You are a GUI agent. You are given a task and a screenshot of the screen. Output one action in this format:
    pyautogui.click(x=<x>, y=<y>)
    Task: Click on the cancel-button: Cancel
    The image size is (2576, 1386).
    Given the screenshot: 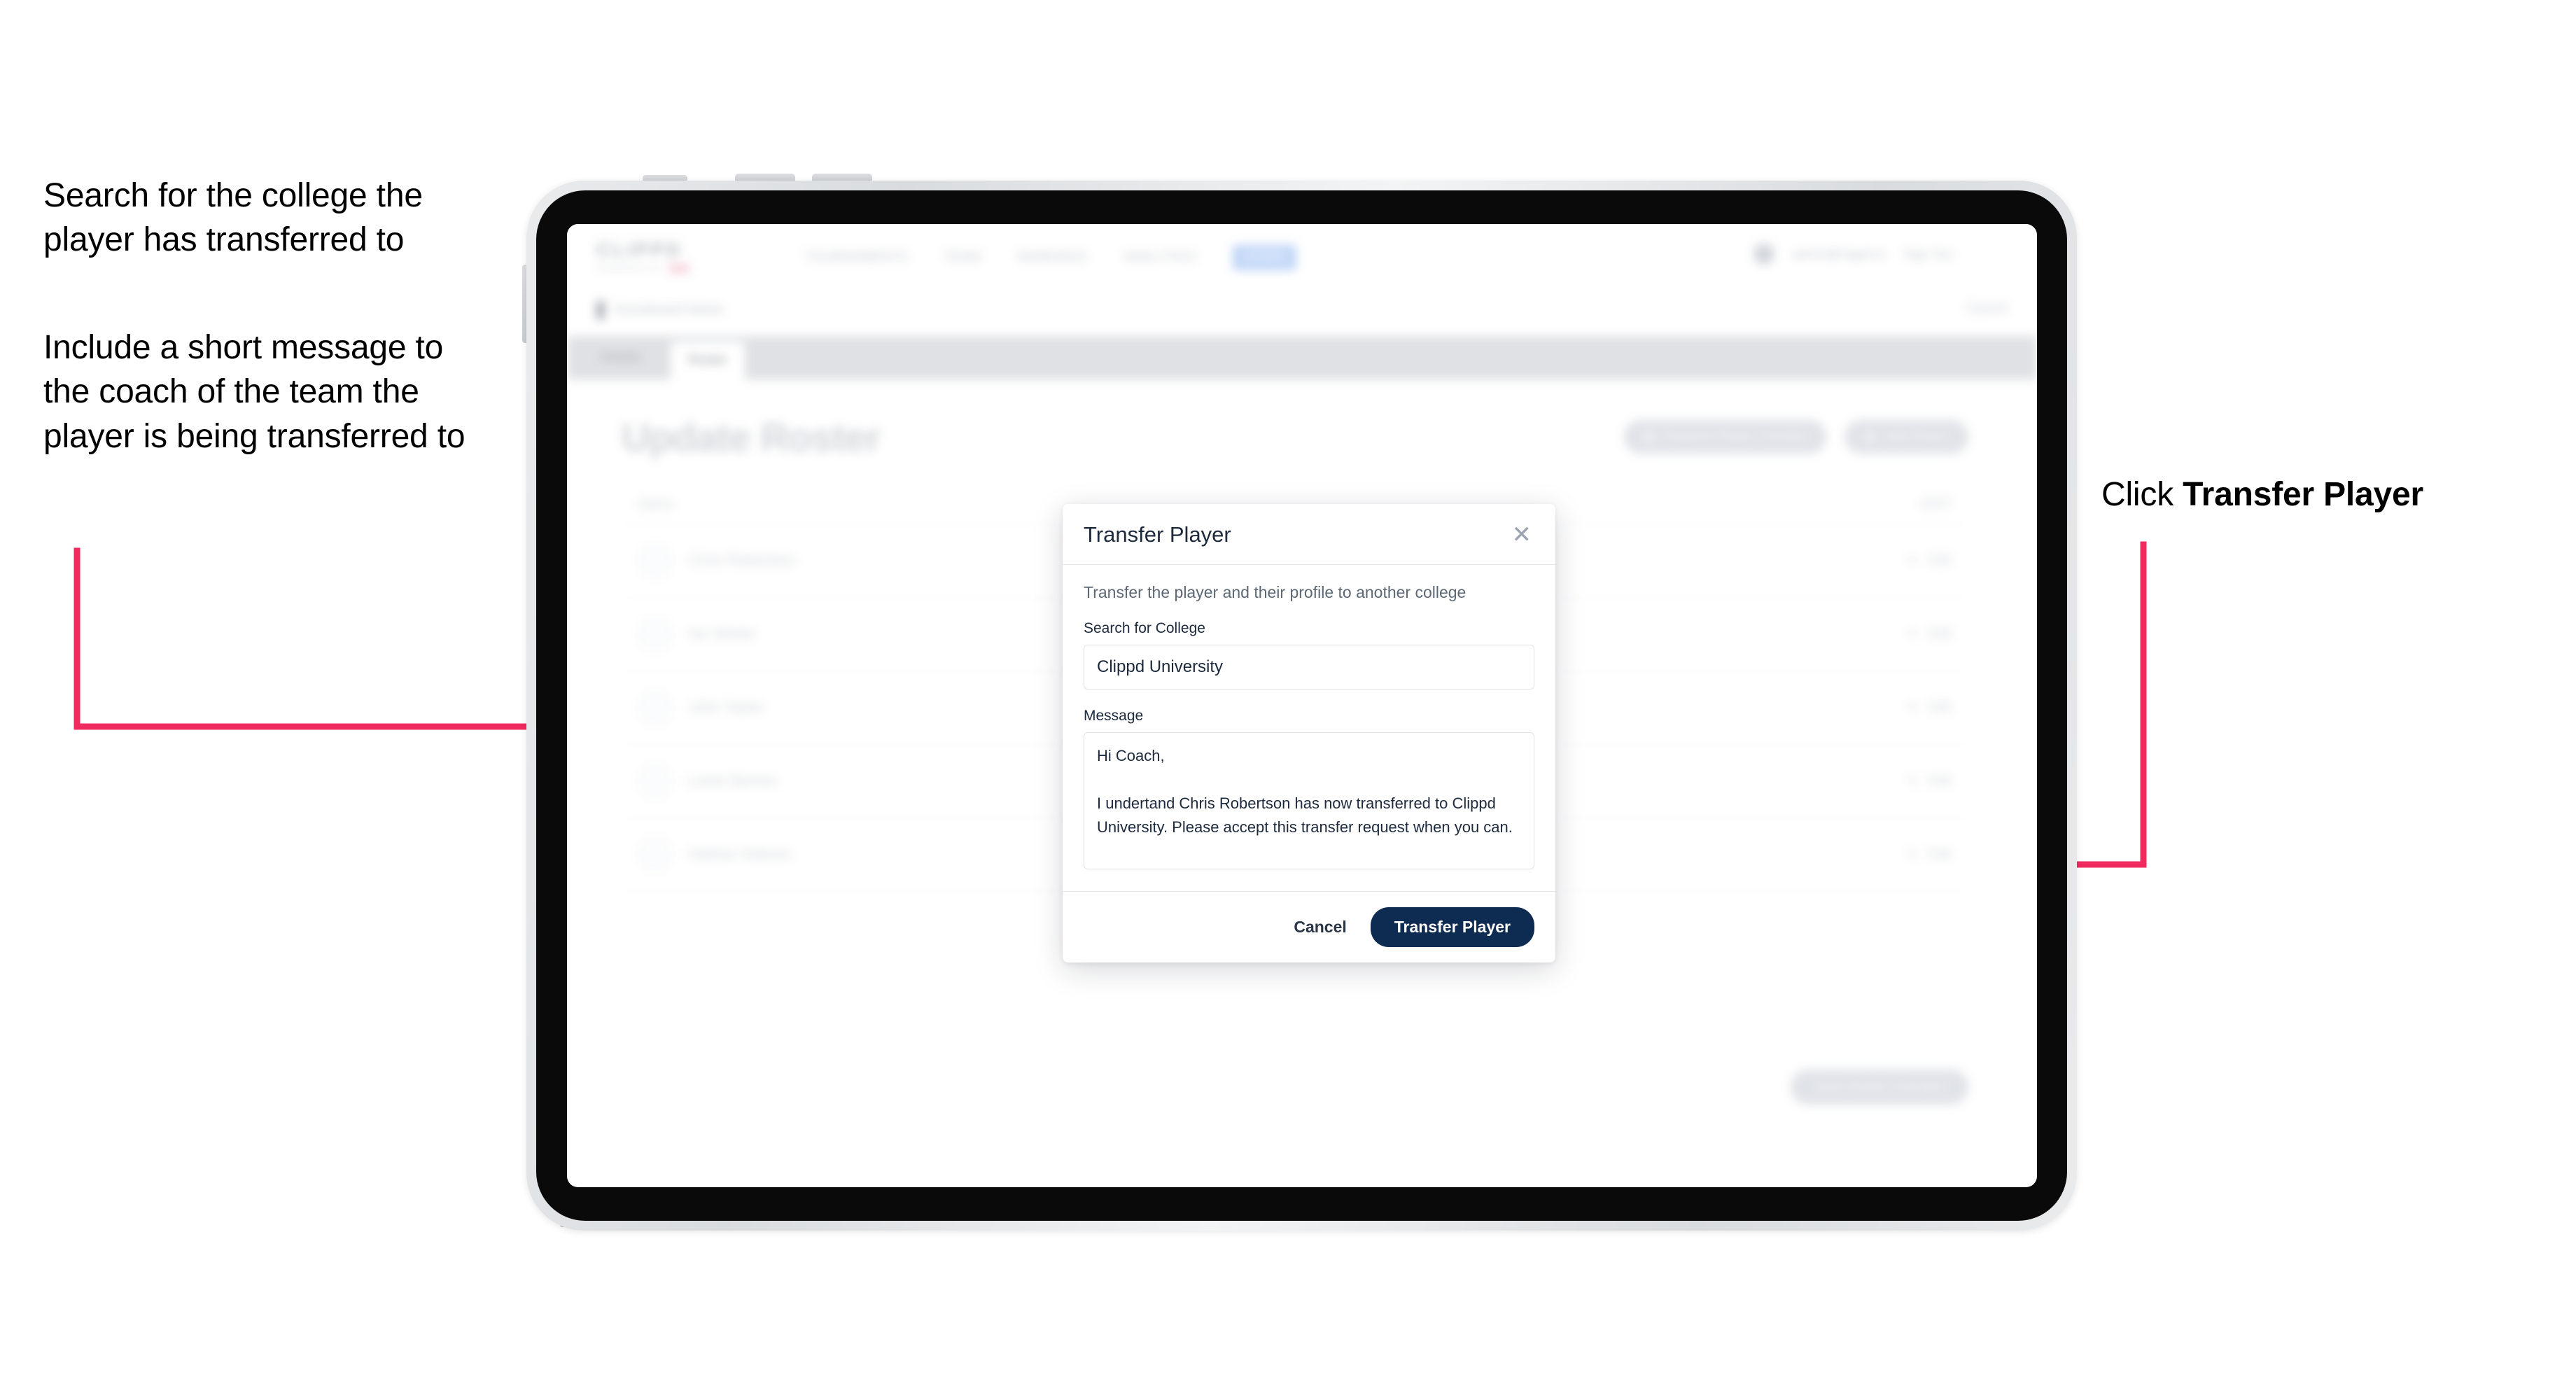 What is the action you would take?
    pyautogui.click(x=1319, y=927)
    